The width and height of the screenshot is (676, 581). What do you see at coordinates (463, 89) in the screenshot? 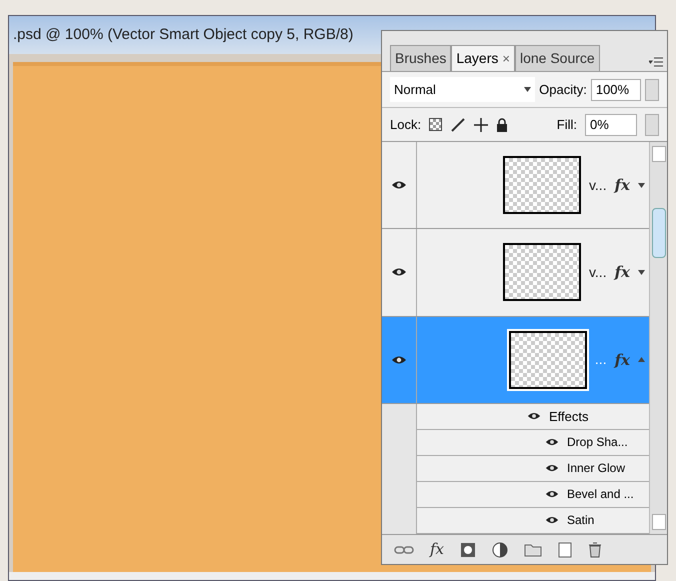
I see `blend-mode-dropdown: Normal` at bounding box center [463, 89].